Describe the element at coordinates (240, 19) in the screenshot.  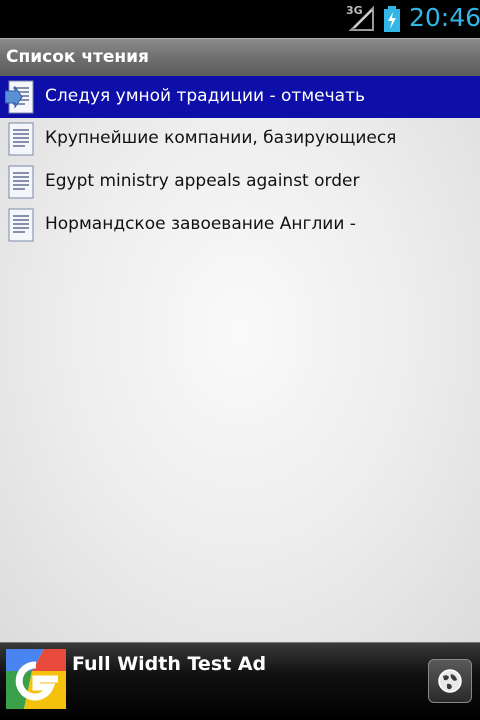
I see `status-bar: 3G 20:46` at that location.